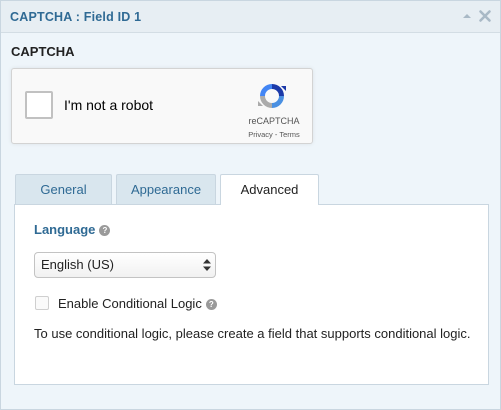  I want to click on conditional-logic-setting: Enable Conditional Logic?, so click(137, 303).